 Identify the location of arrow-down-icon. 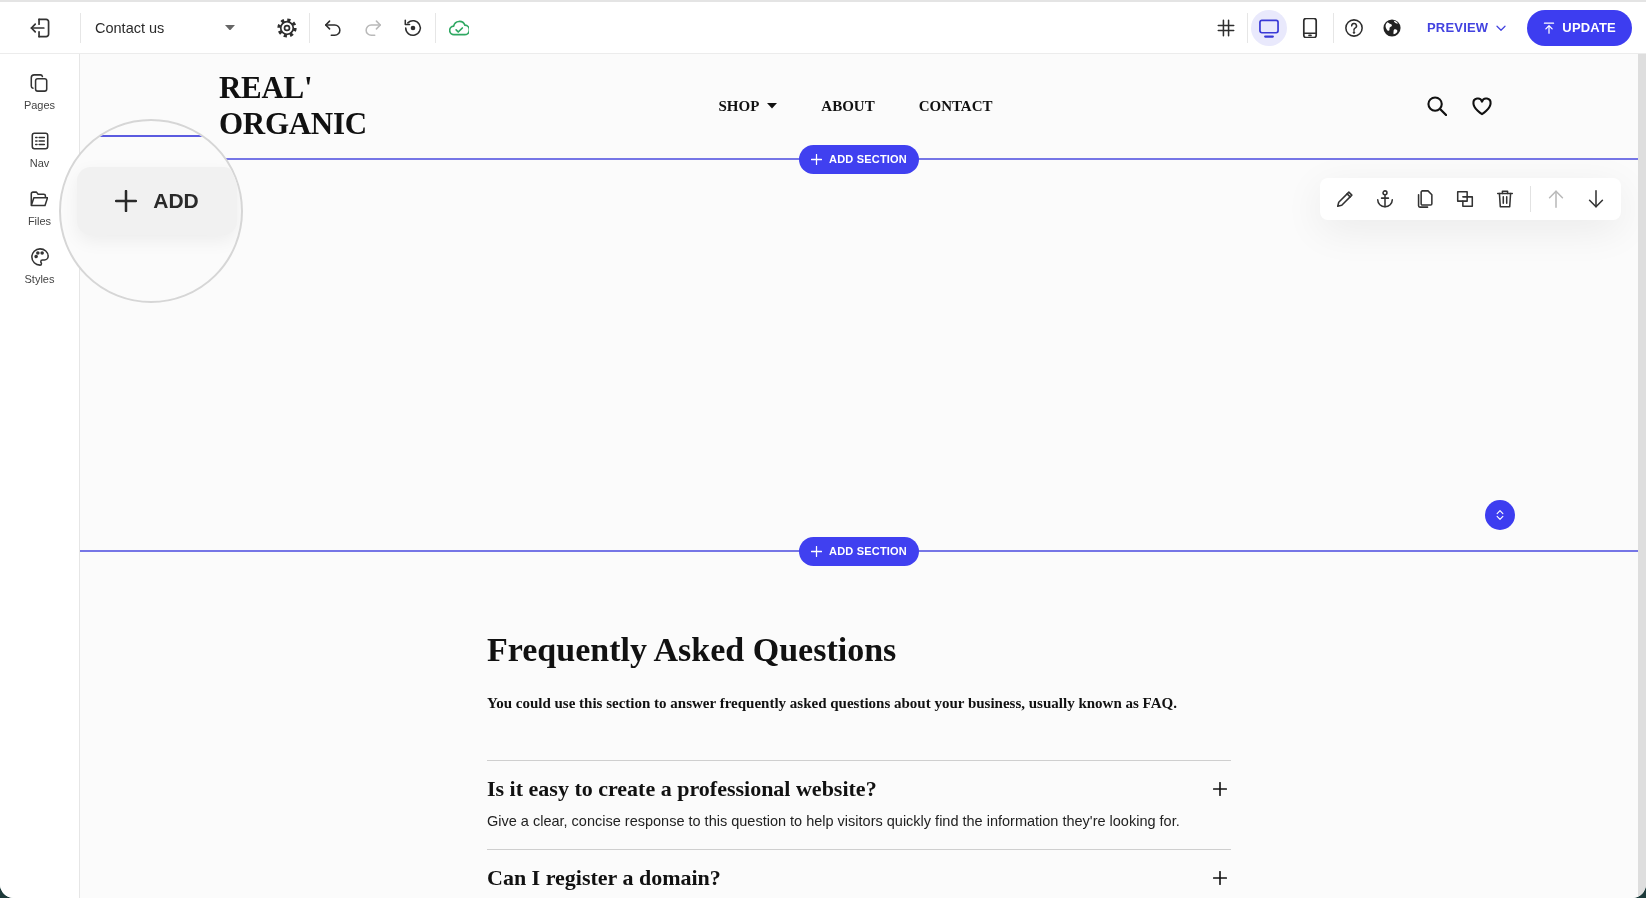
(1596, 199).